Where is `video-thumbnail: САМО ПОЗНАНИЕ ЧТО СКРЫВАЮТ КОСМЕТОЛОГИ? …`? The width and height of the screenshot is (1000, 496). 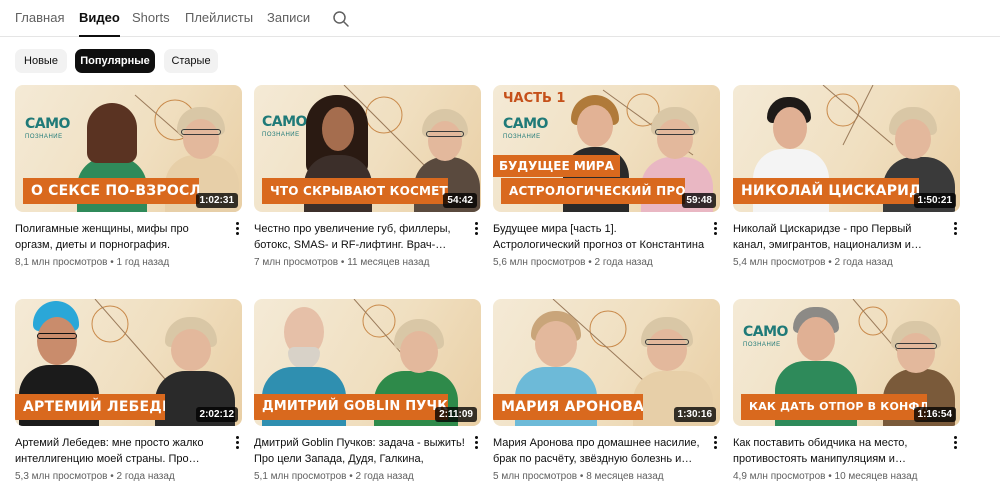 video-thumbnail: САМО ПОЗНАНИЕ ЧТО СКРЫВАЮТ КОСМЕТОЛОГИ? … is located at coordinates (367, 148).